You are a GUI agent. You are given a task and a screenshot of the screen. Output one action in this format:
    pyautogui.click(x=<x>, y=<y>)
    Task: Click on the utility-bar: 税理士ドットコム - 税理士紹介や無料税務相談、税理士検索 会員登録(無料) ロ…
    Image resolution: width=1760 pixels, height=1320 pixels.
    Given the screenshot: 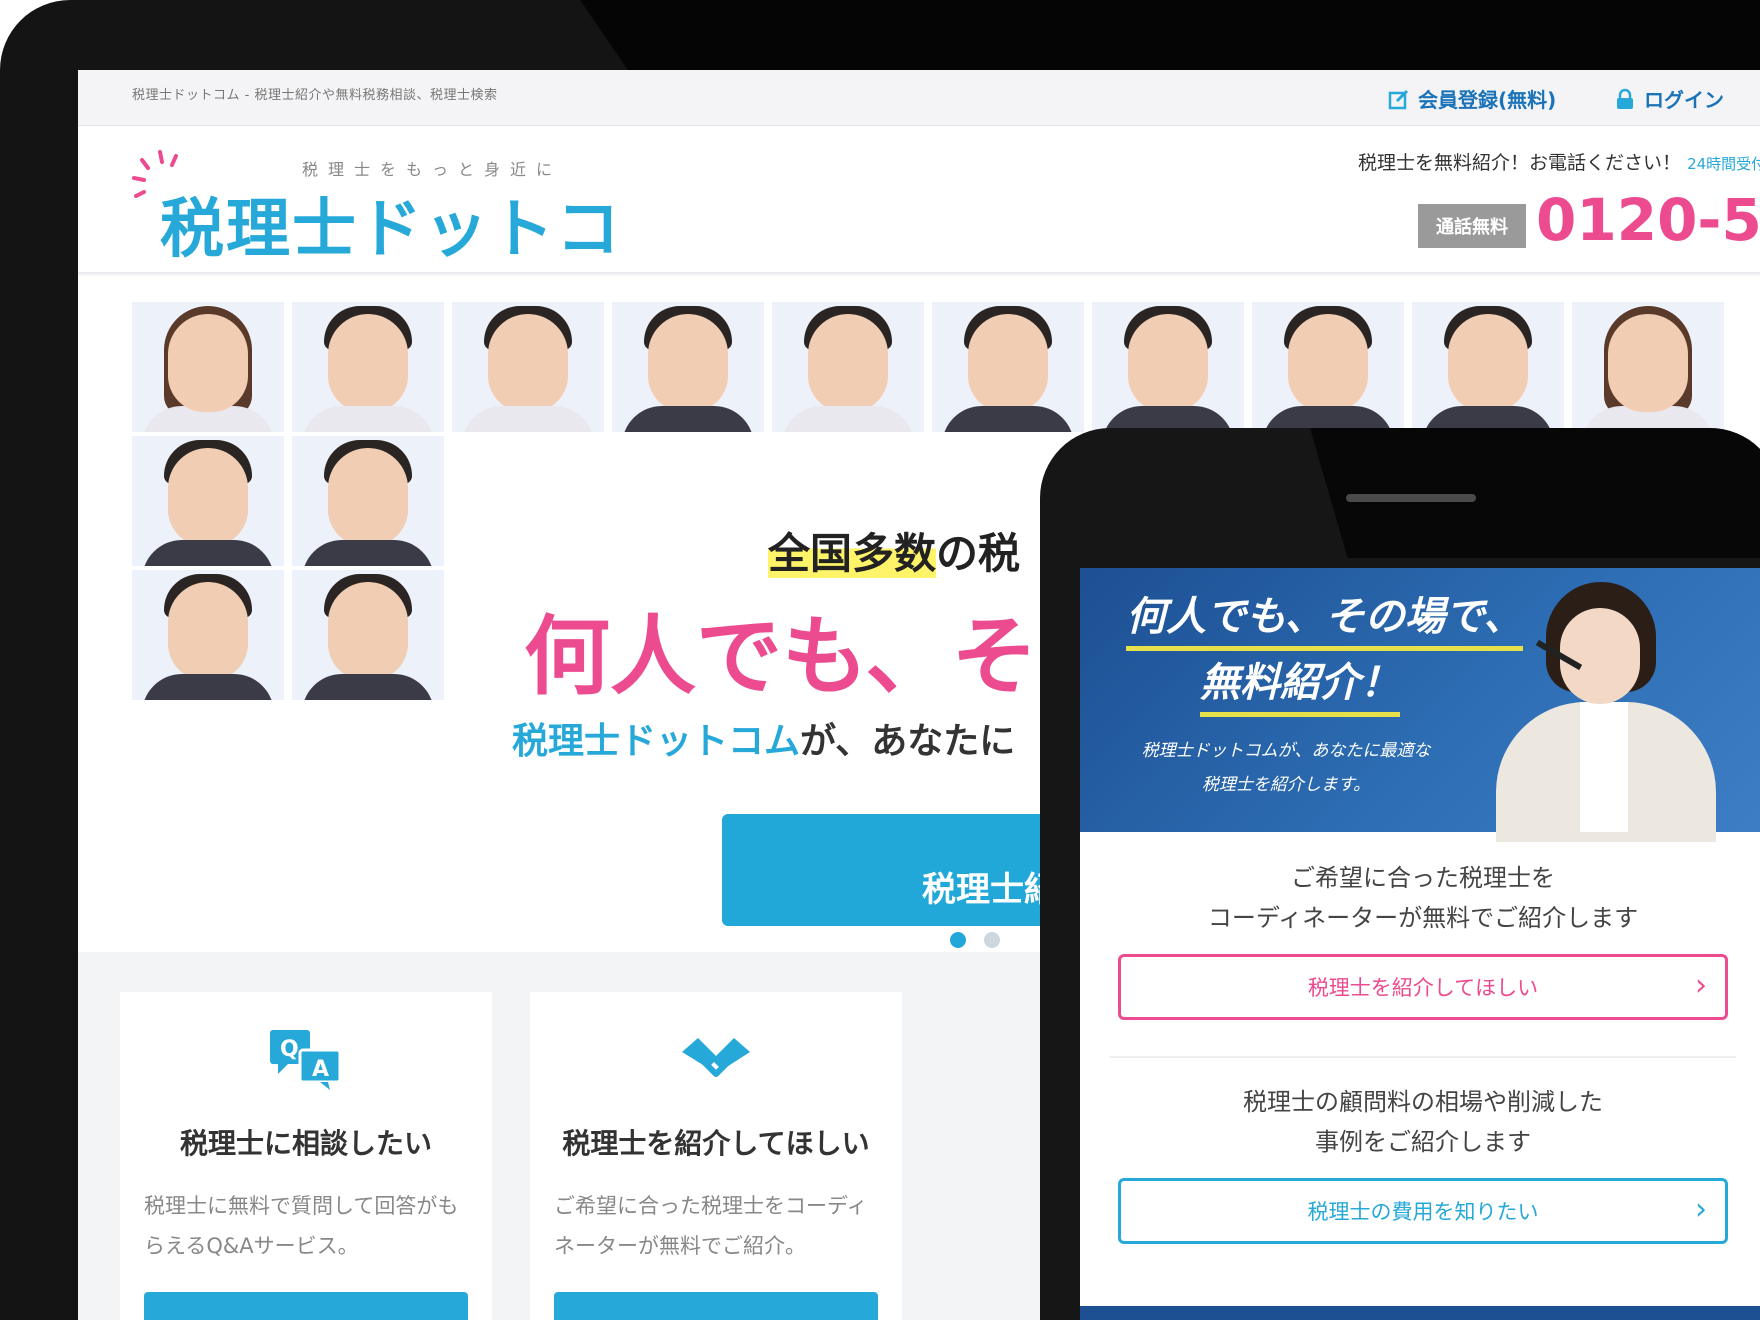 What is the action you would take?
    pyautogui.click(x=919, y=98)
    